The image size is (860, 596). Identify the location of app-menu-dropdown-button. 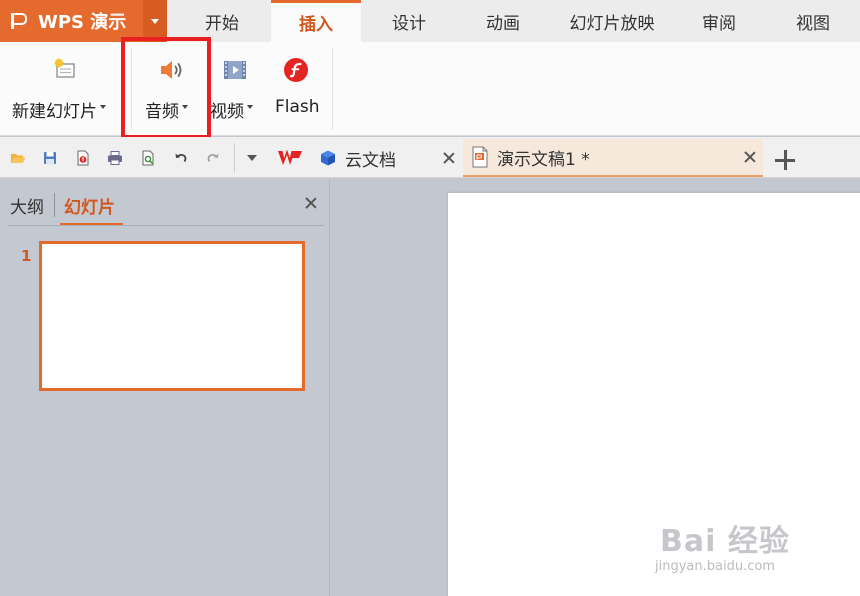
(155, 21).